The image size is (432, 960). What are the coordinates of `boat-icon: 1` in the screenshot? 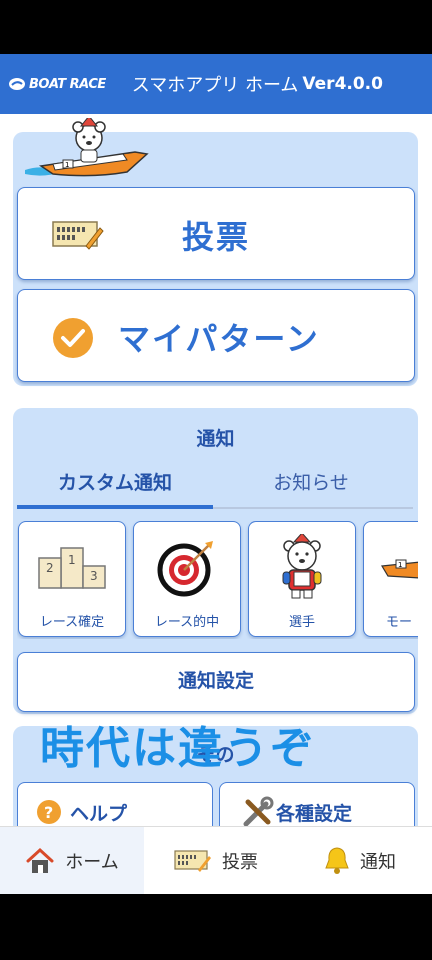 It's located at (399, 569).